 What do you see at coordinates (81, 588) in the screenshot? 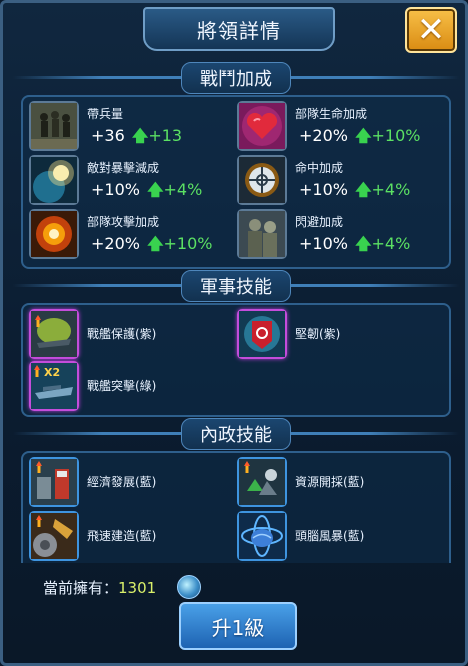
I see `owned-label: 當前擁有：` at bounding box center [81, 588].